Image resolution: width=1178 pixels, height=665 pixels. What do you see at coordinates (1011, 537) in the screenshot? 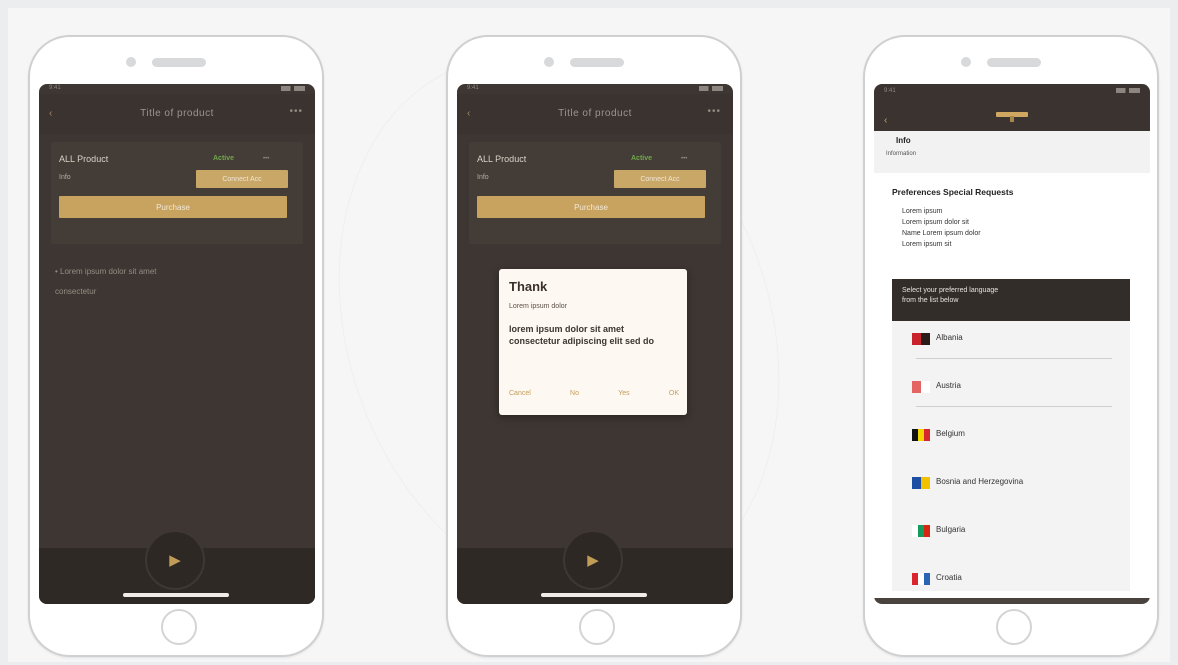
I see `country-item-bulgaria: Bulgaria` at bounding box center [1011, 537].